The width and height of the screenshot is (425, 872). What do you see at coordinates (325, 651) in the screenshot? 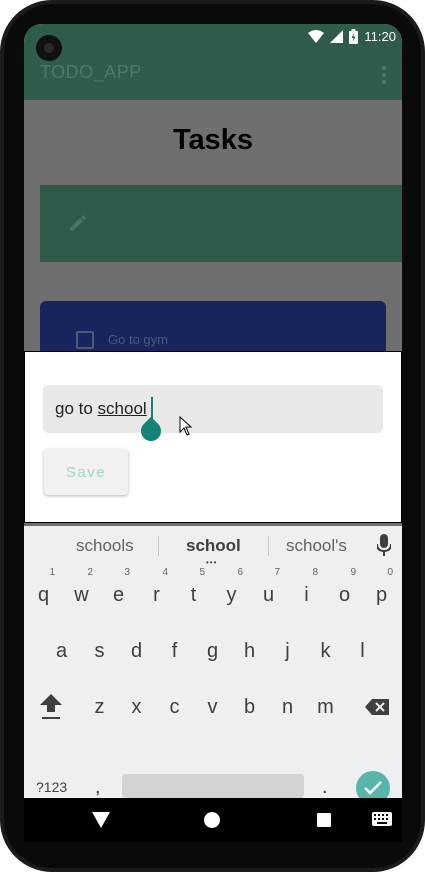
I see `key-k: k` at bounding box center [325, 651].